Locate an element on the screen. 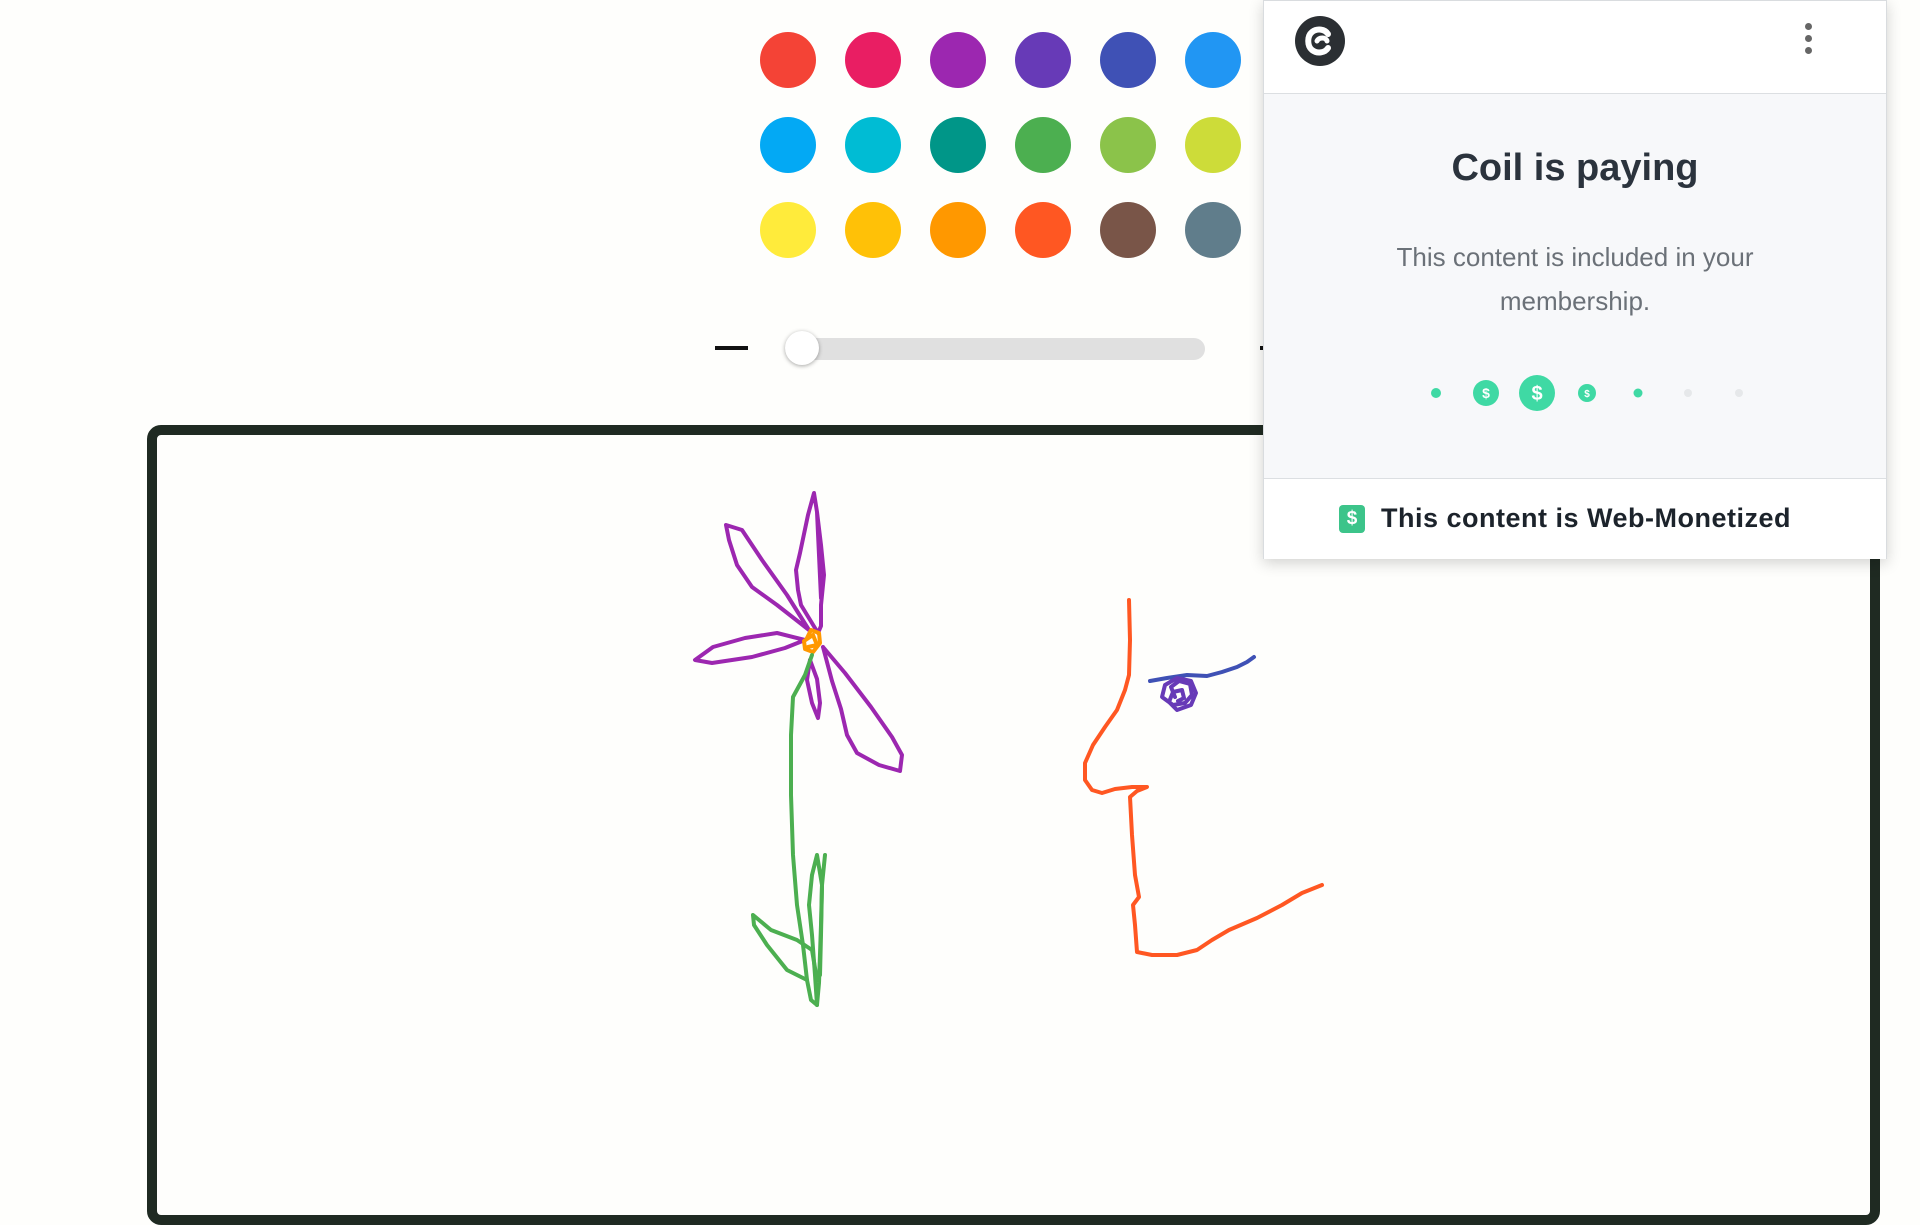 Image resolution: width=1920 pixels, height=1225 pixels. minus-icon is located at coordinates (731, 348).